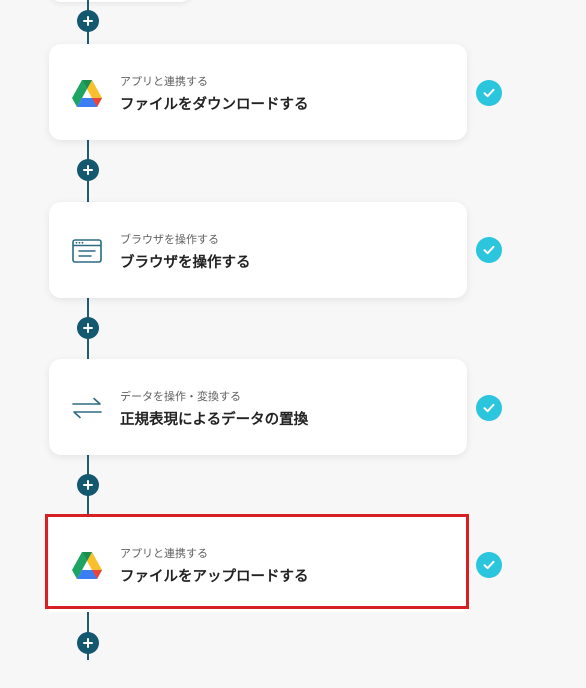 The height and width of the screenshot is (688, 586). I want to click on step-title: 正規表現によるデータの置換, so click(214, 420).